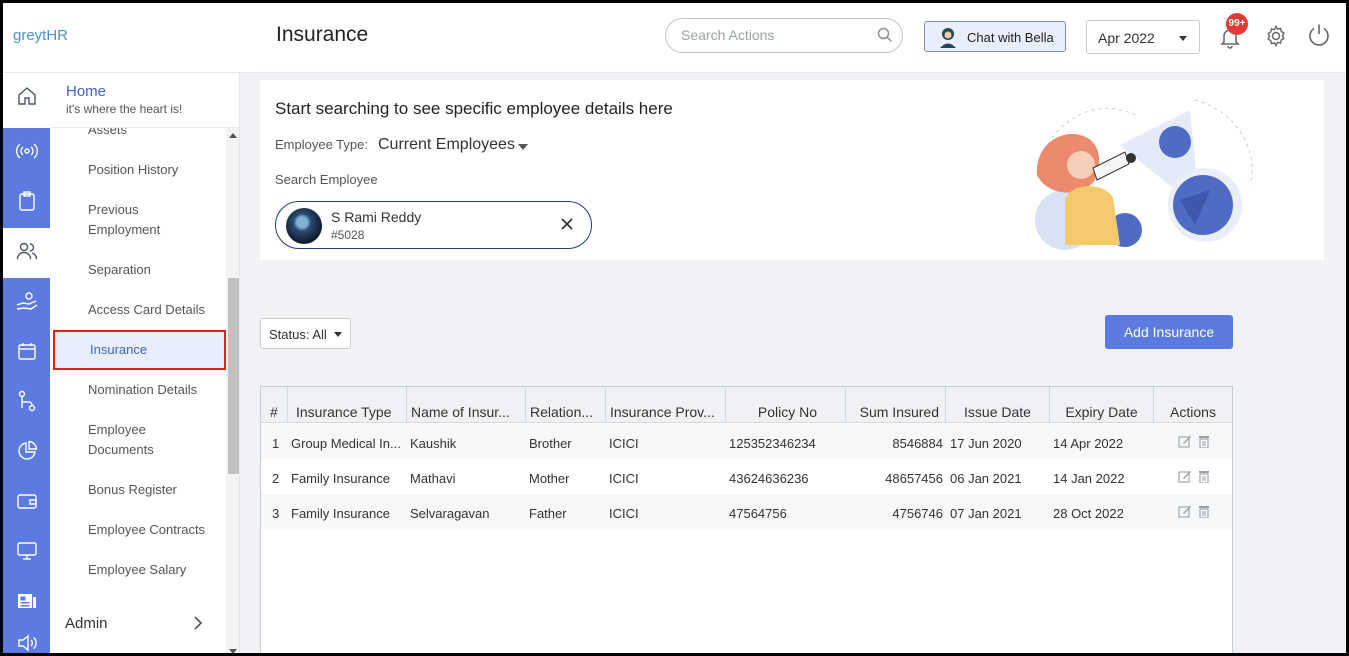  I want to click on clipboard-icon, so click(27, 203).